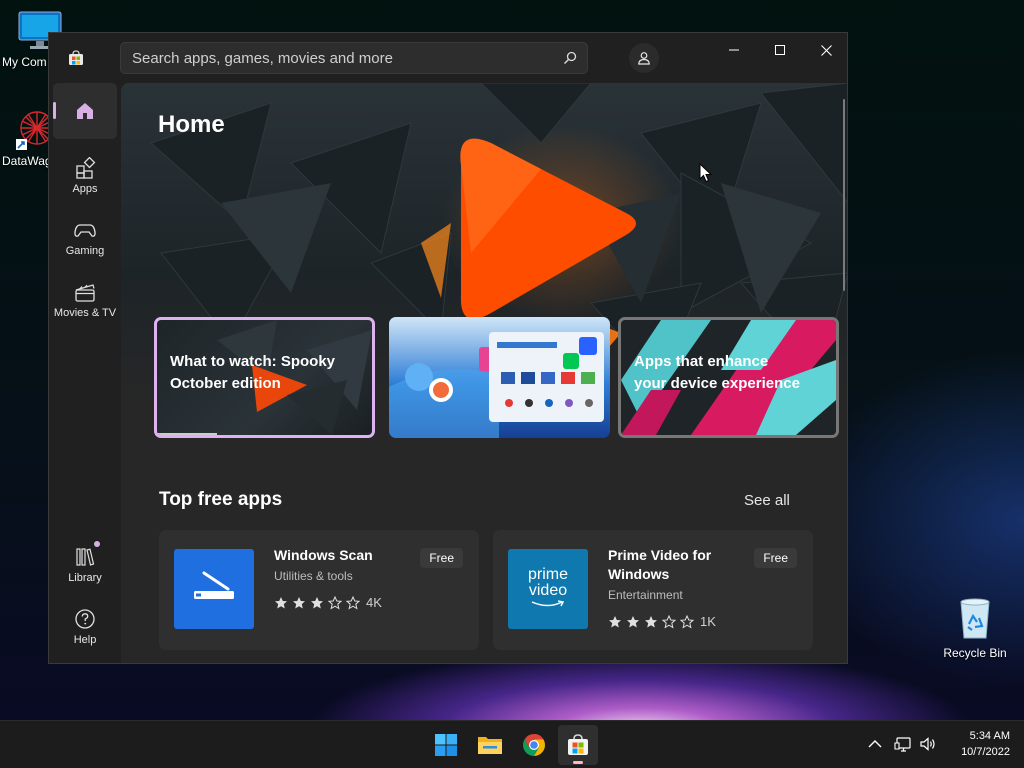 The image size is (1024, 768). I want to click on content-scrollbar, so click(844, 195).